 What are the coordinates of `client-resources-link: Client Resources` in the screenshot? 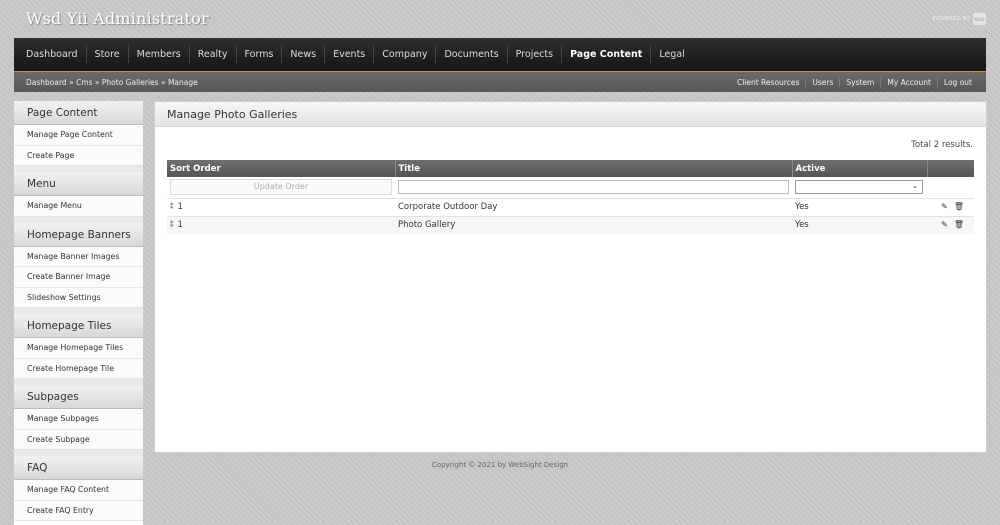 It's located at (768, 82).